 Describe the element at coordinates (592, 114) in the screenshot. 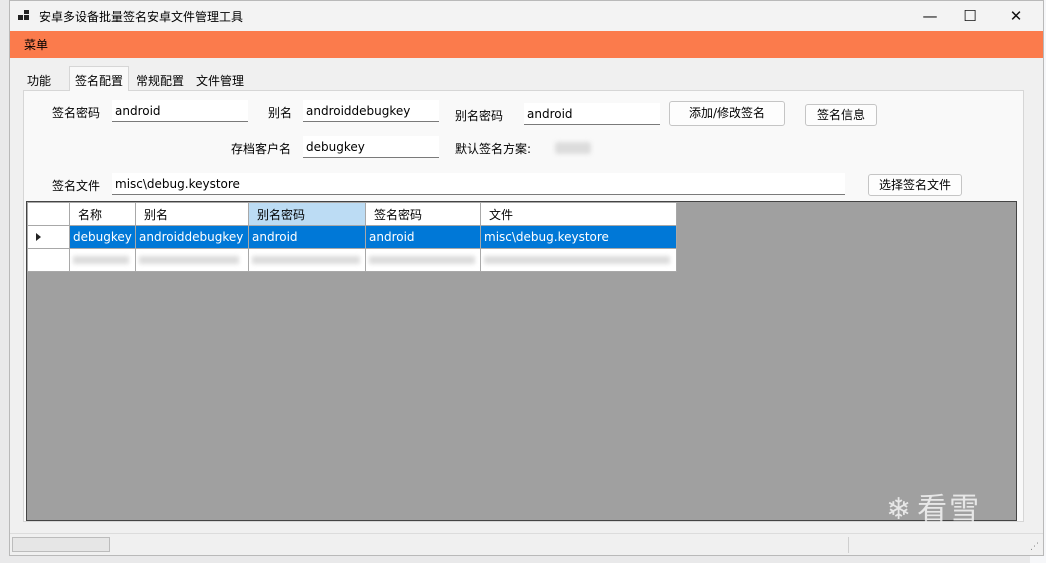

I see `alias-password-input` at that location.